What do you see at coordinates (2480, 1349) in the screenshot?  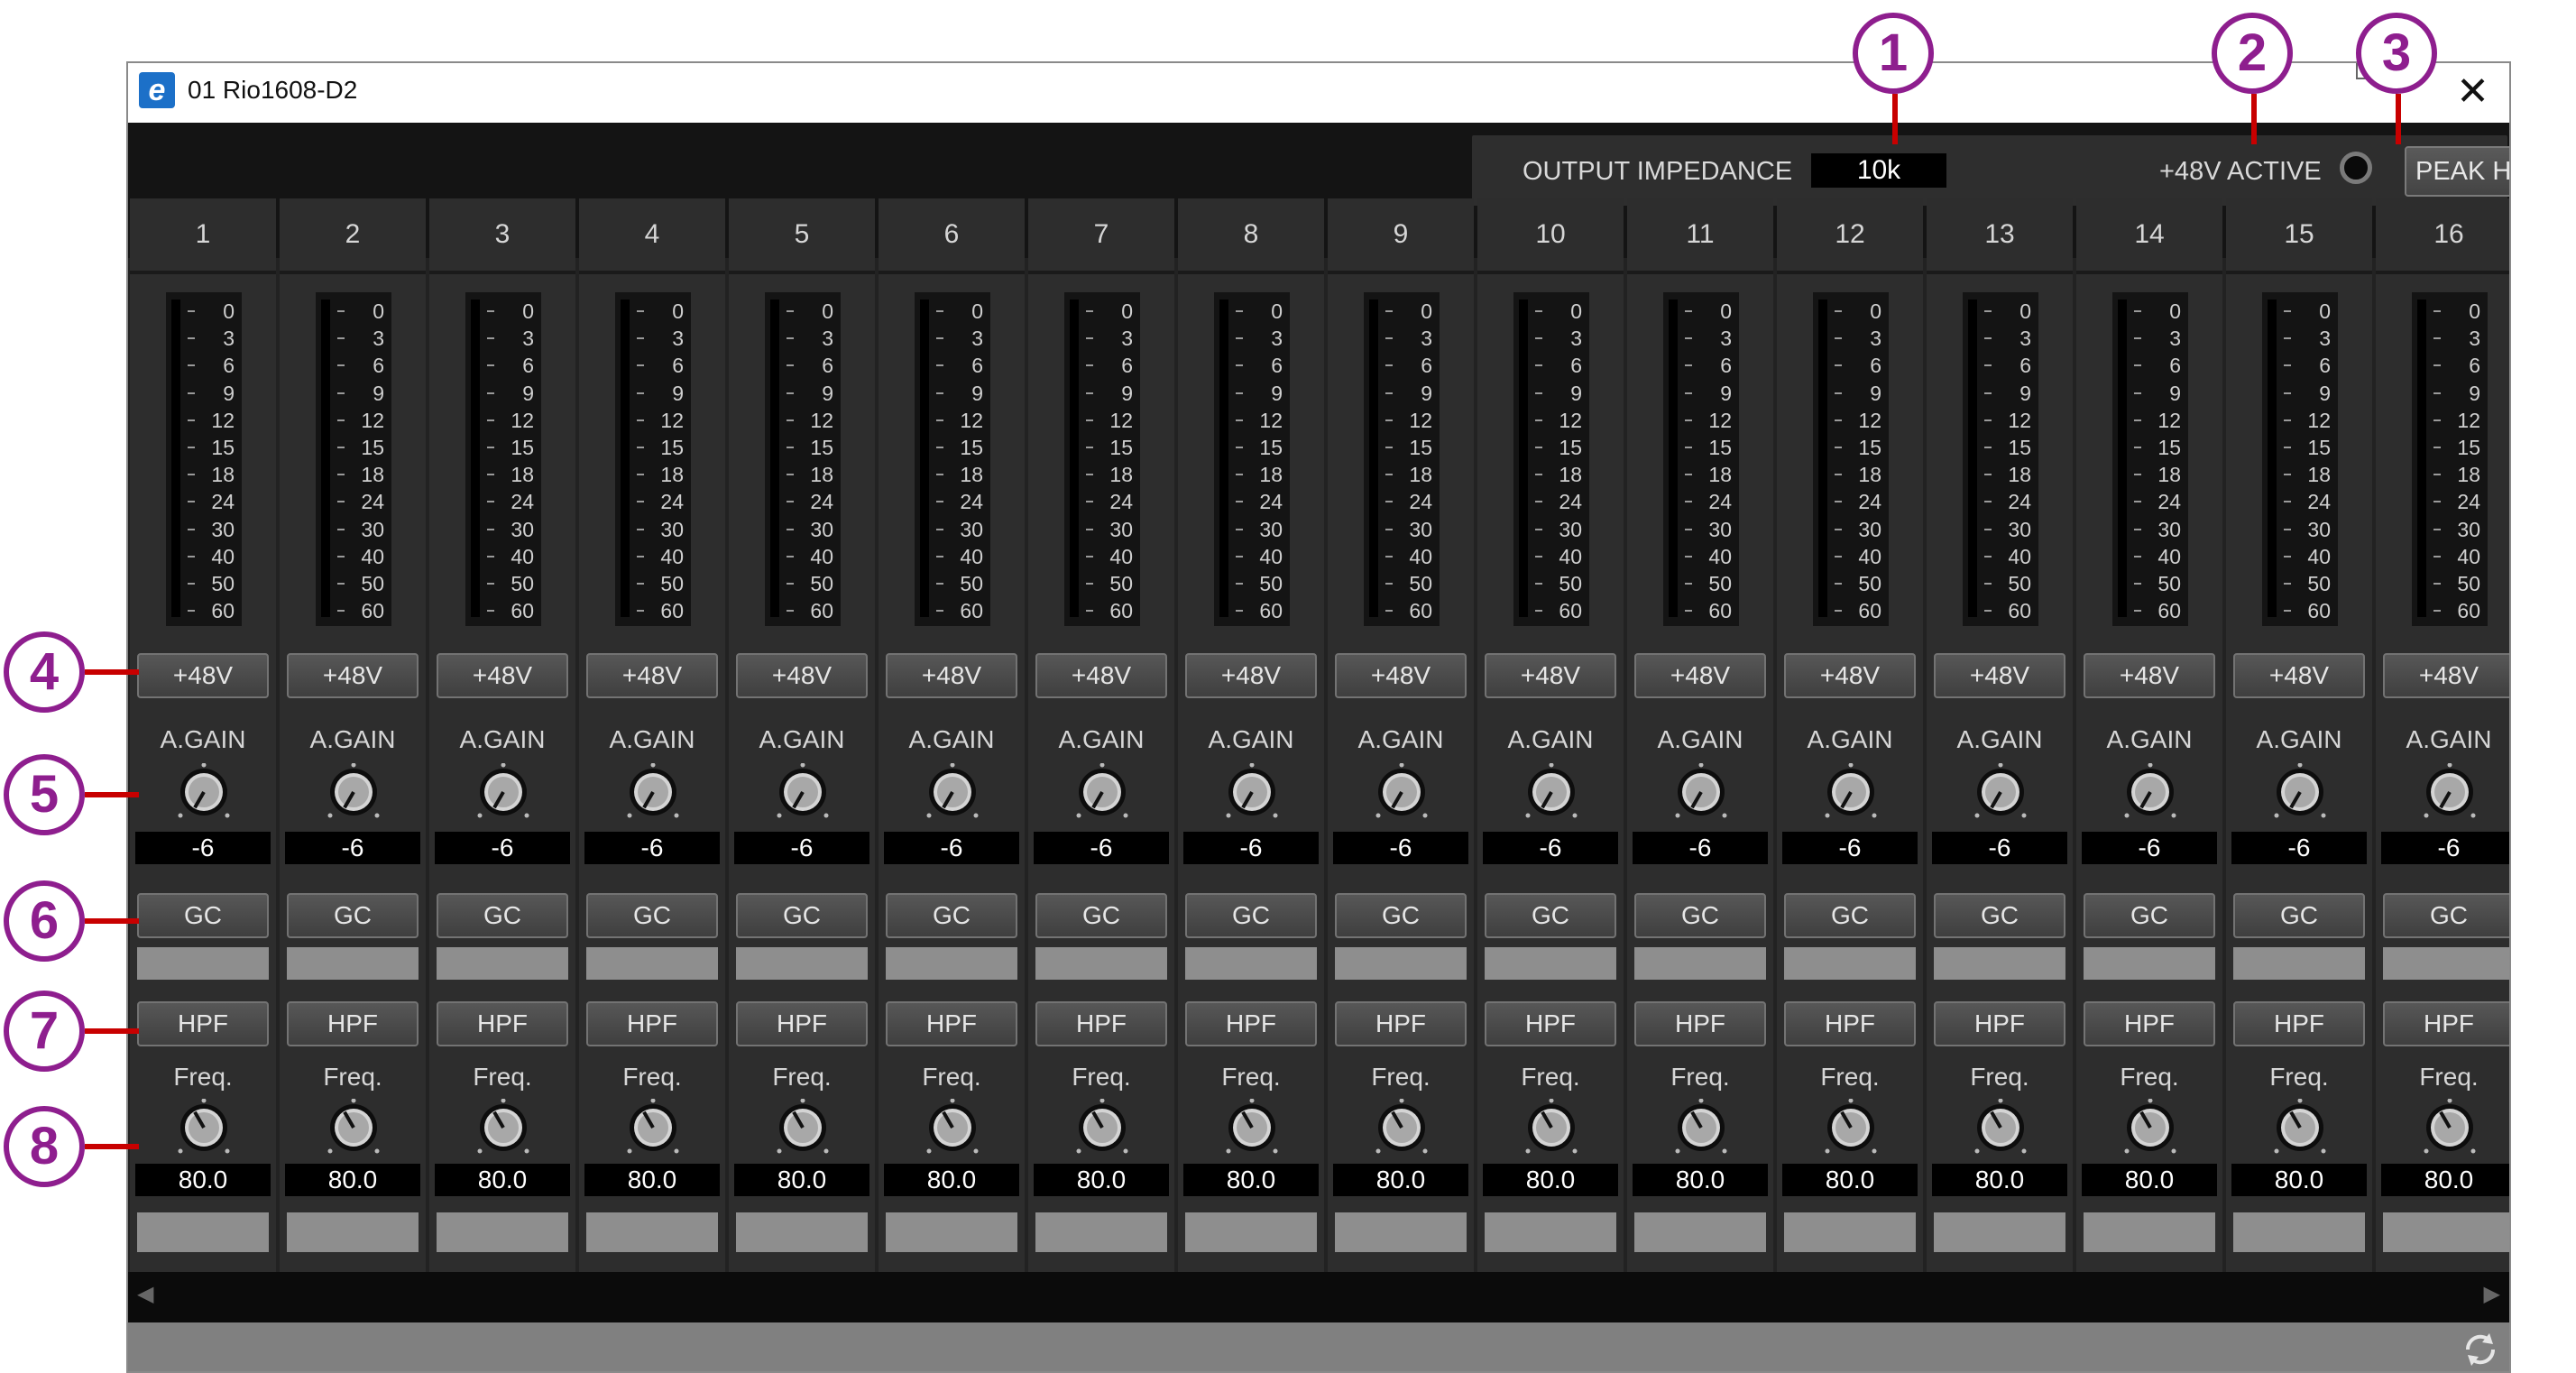 I see `sync-icon` at bounding box center [2480, 1349].